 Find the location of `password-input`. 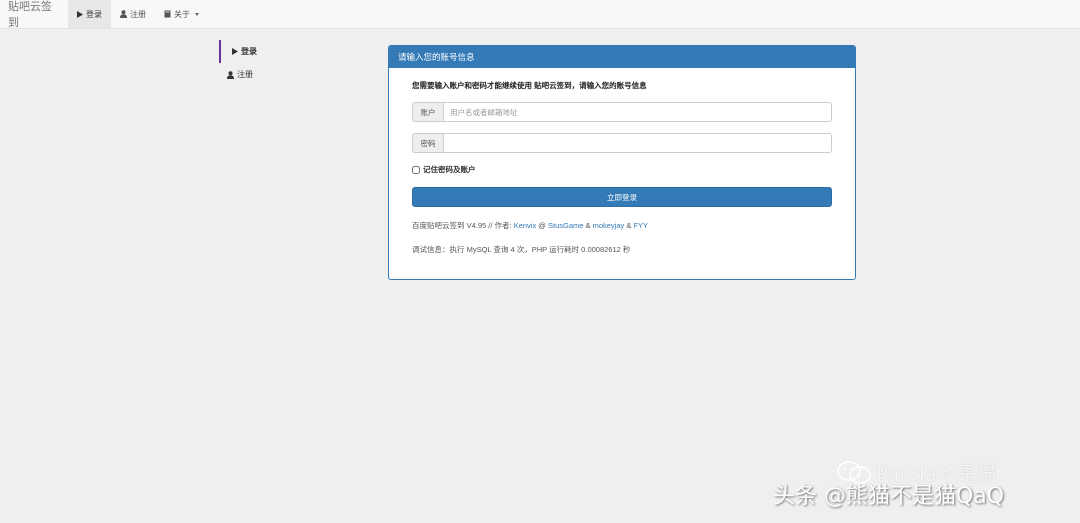

password-input is located at coordinates (637, 143).